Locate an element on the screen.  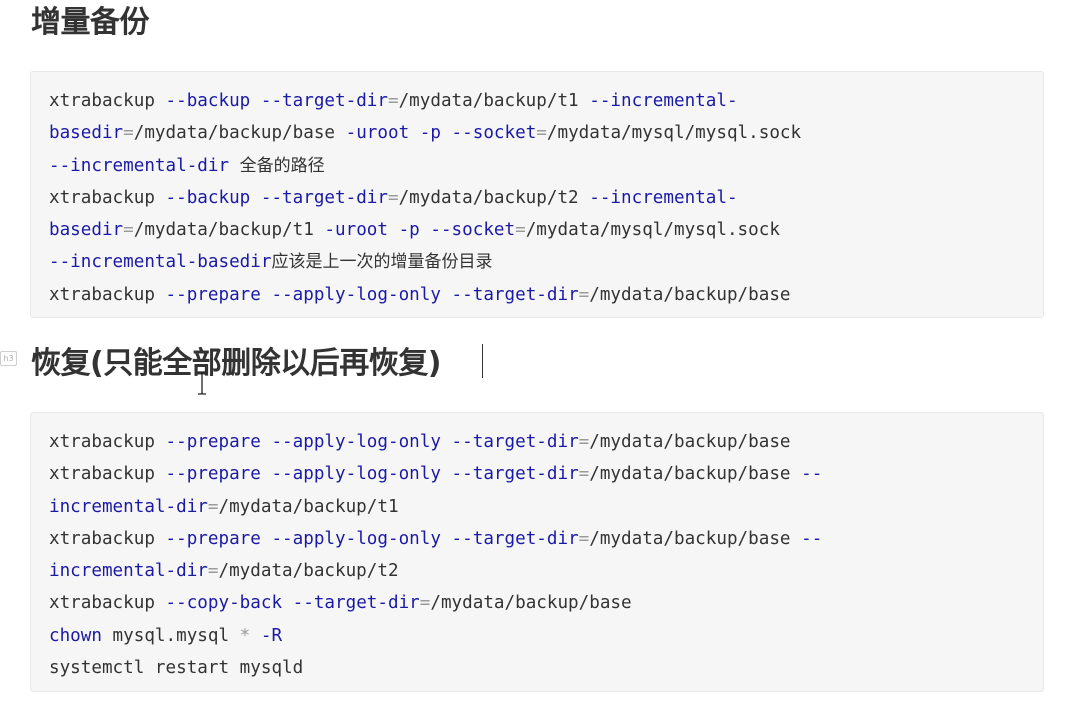
code-line: chown mysql.mysql * -R is located at coordinates (546, 636).